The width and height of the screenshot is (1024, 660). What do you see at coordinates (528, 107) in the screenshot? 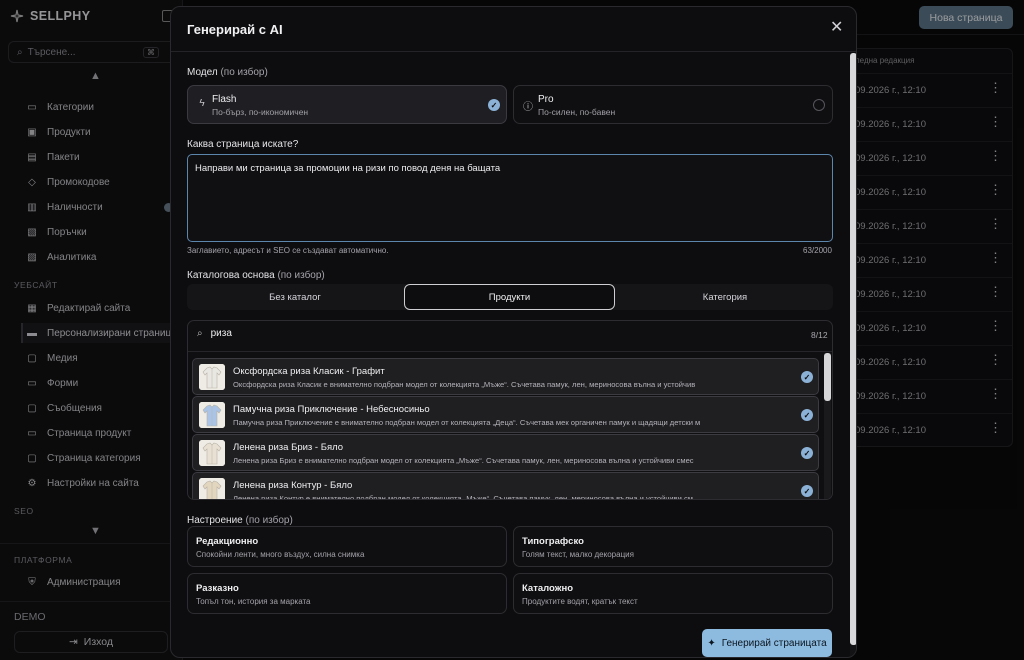
I see `info-circle-icon: ⓘ` at bounding box center [528, 107].